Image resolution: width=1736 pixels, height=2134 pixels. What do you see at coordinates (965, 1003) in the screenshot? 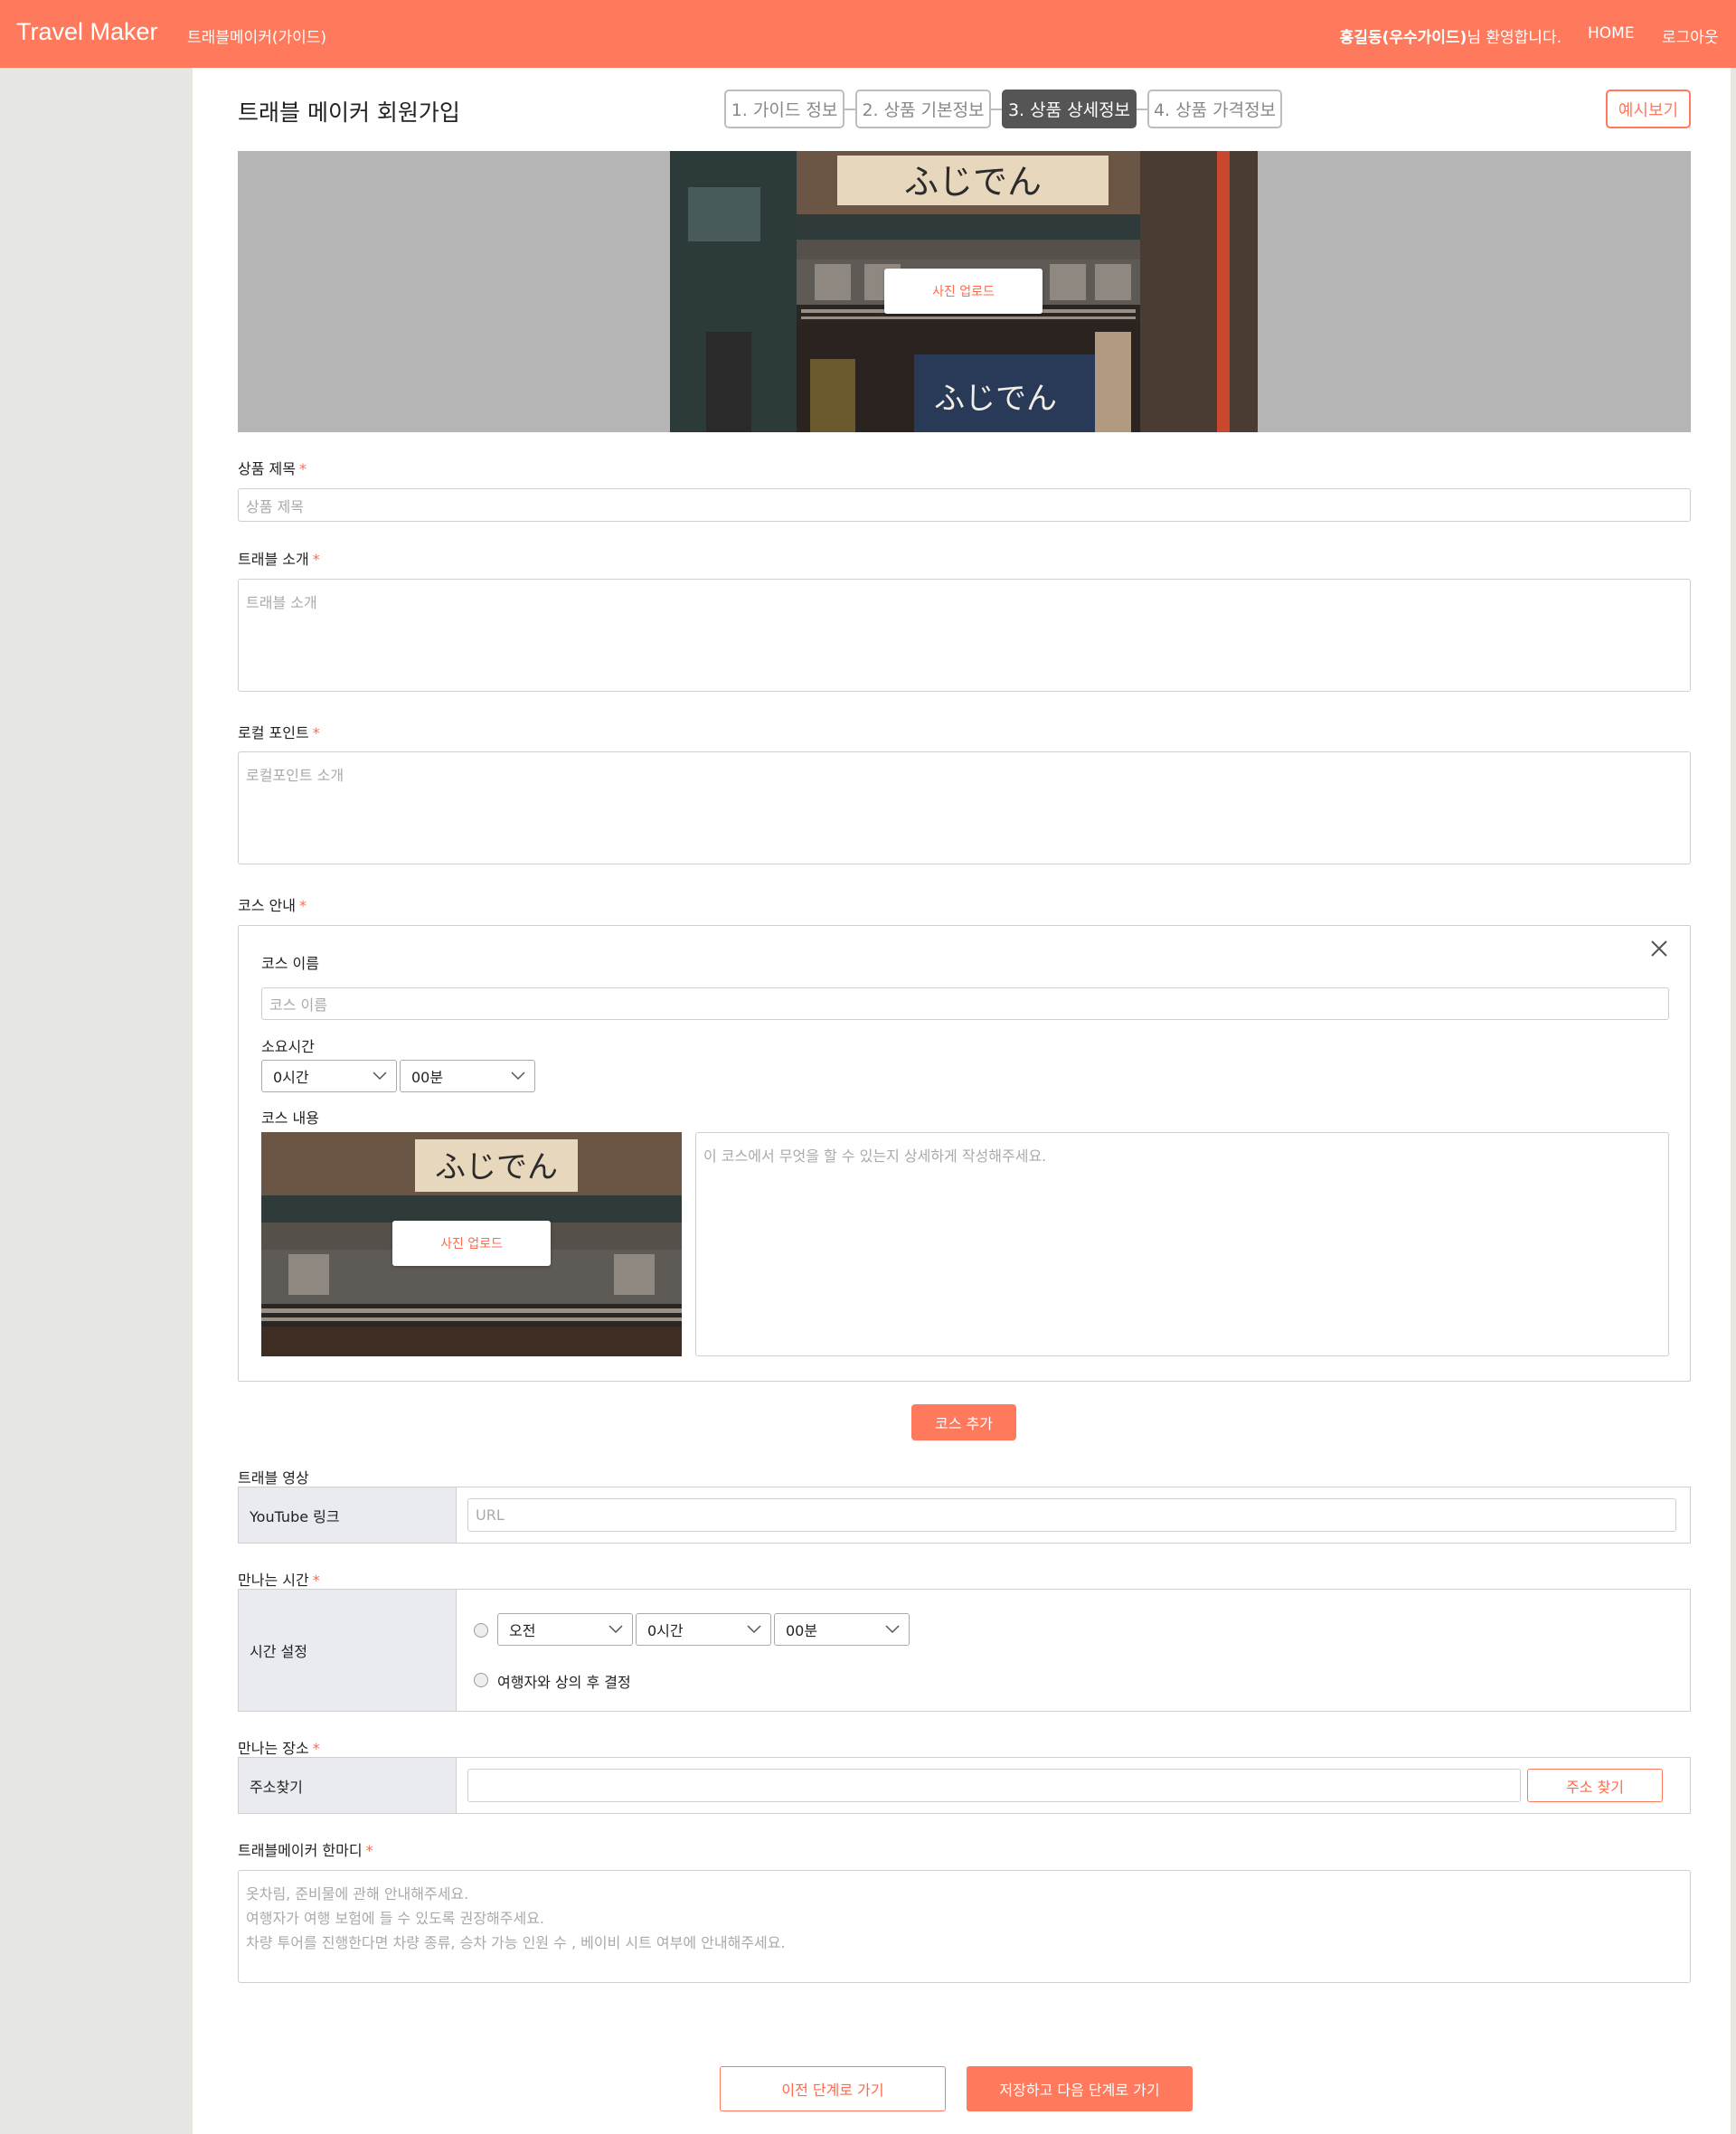
I see `course-name-input: 코스 이름` at bounding box center [965, 1003].